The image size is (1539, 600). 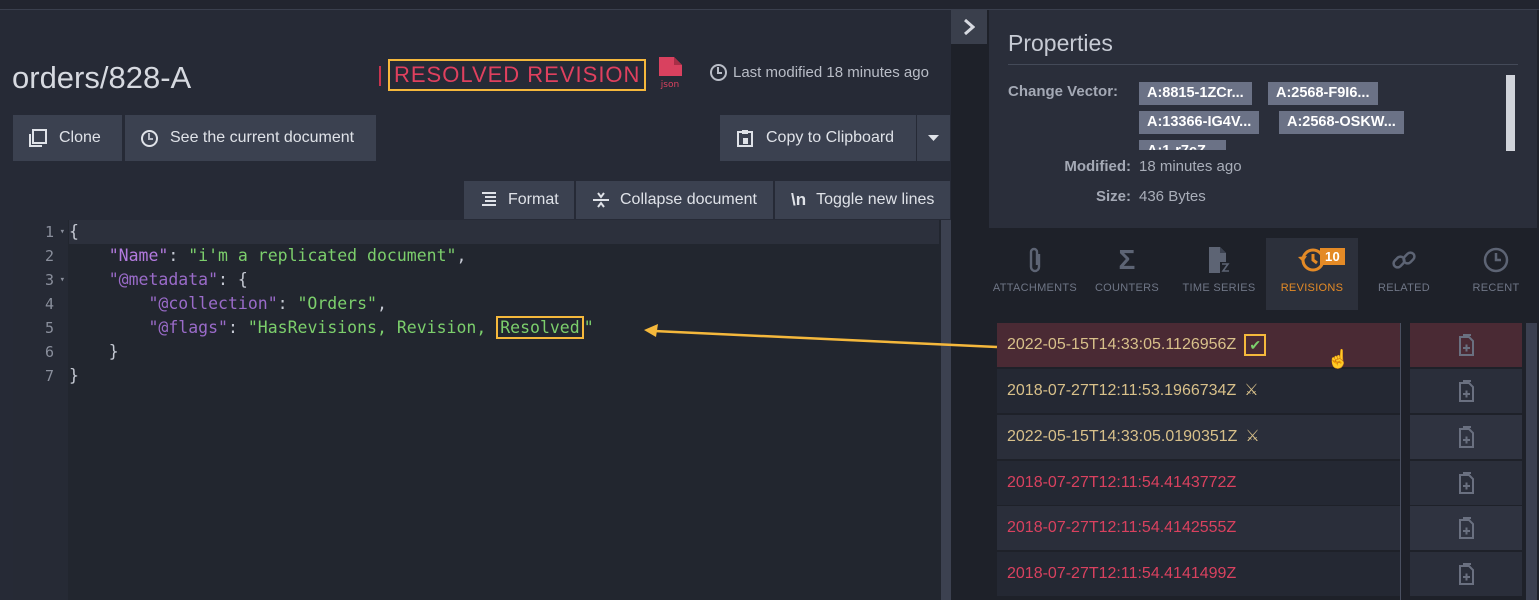 What do you see at coordinates (1097, 166) in the screenshot?
I see `modified-label: Modified:` at bounding box center [1097, 166].